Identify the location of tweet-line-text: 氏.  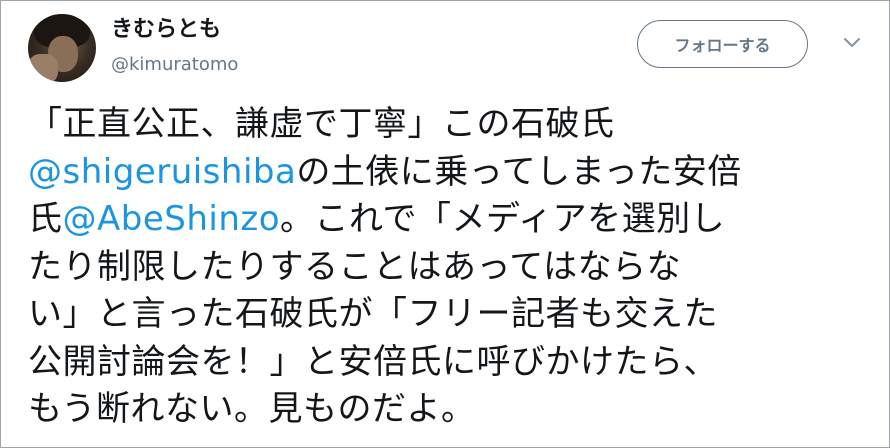
(45, 219).